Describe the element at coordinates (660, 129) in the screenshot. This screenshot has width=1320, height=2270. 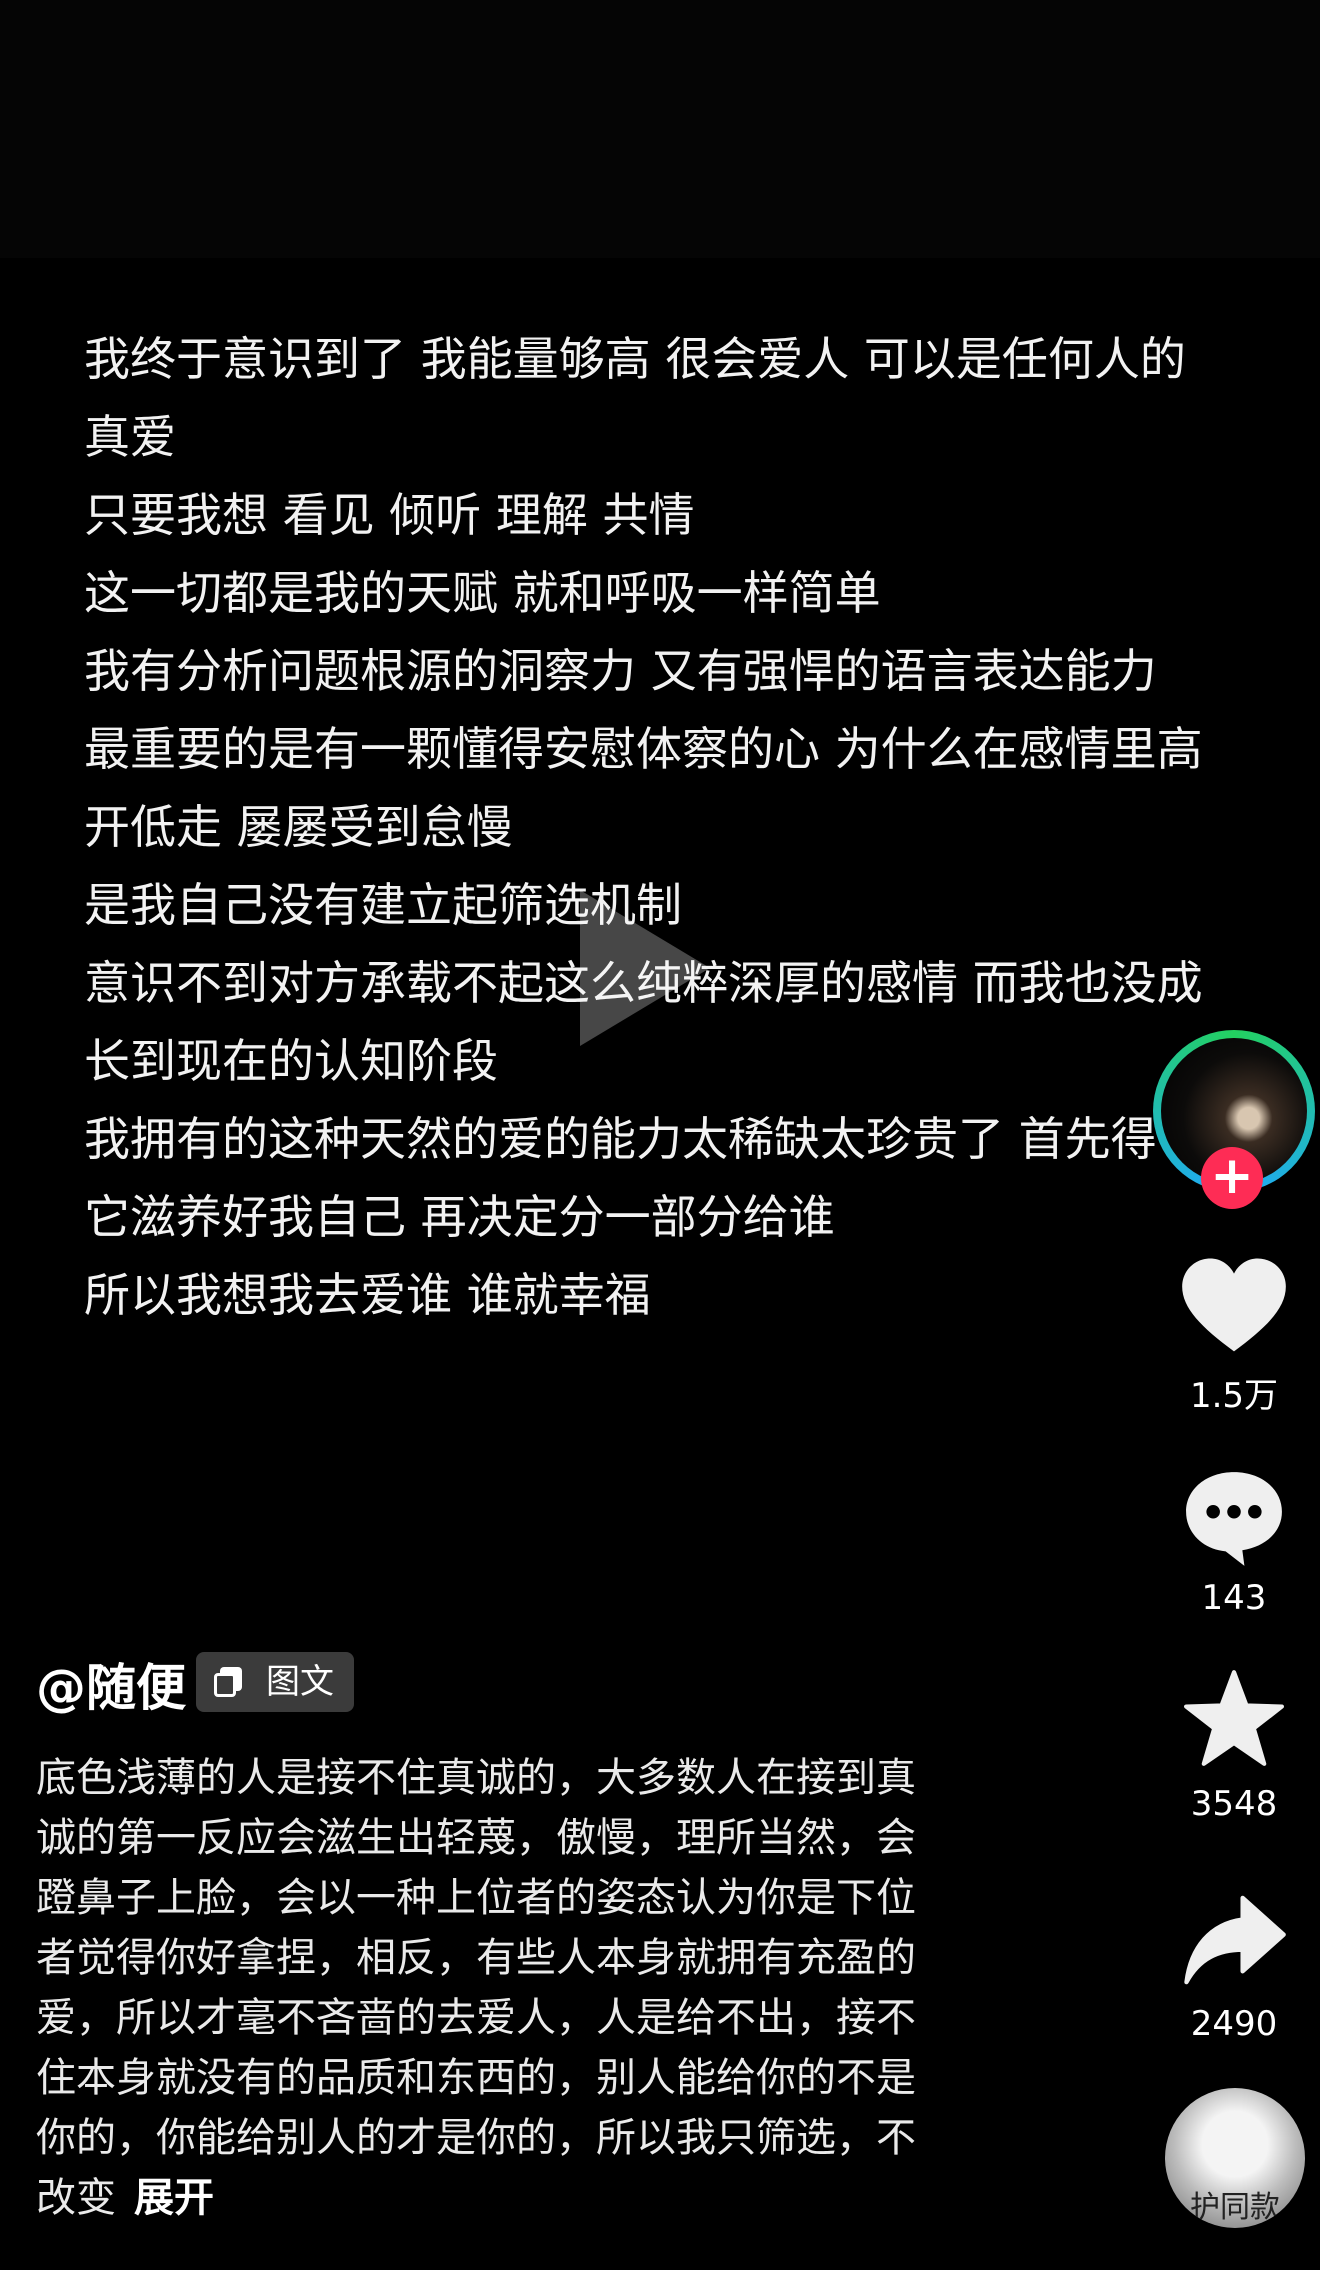
I see `top-status-area` at that location.